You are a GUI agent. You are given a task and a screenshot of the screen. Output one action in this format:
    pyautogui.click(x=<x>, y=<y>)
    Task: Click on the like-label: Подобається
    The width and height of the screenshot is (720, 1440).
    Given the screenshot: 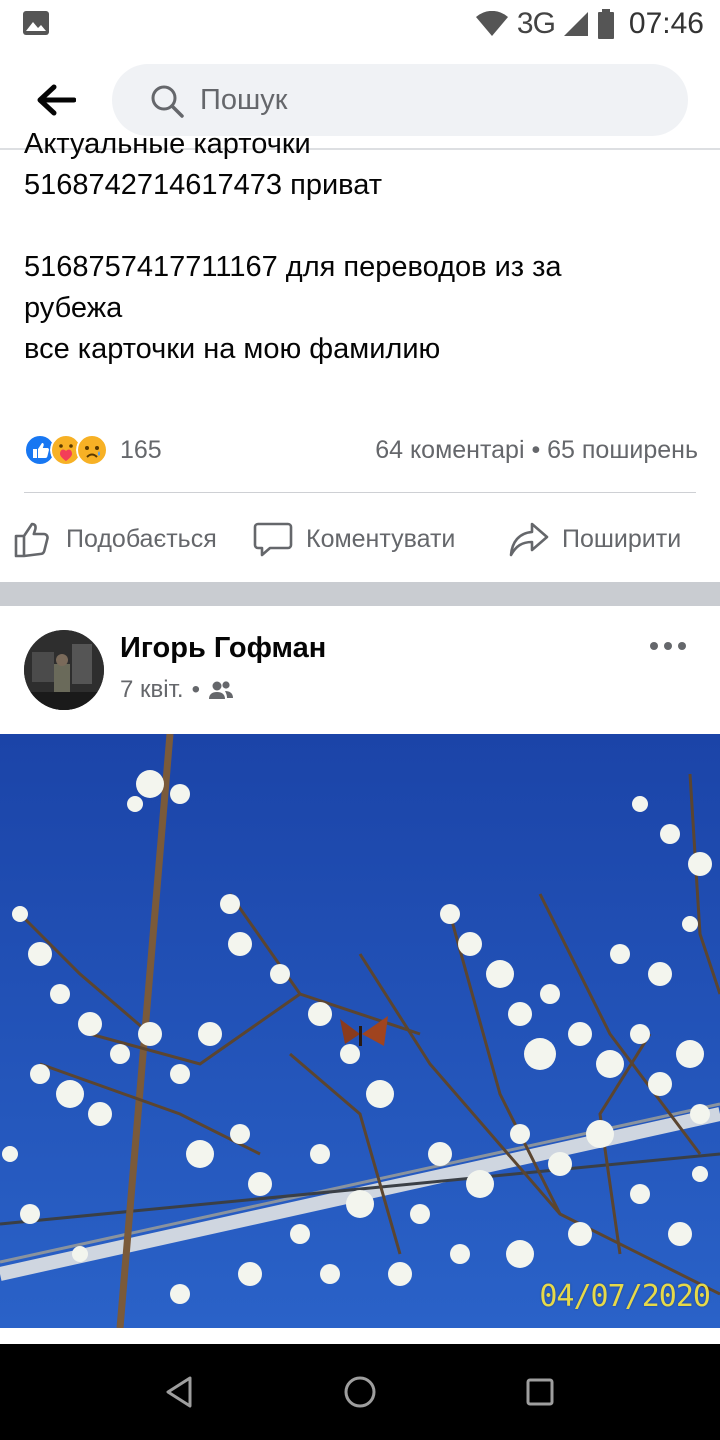 What is the action you would take?
    pyautogui.click(x=141, y=538)
    